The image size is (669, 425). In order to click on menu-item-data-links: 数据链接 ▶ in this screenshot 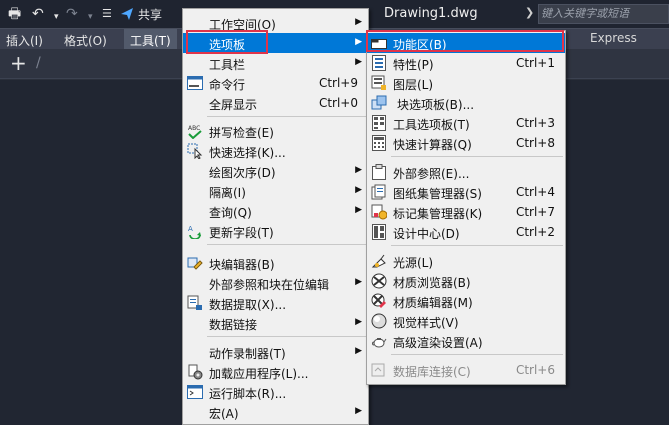, I will do `click(275, 323)`.